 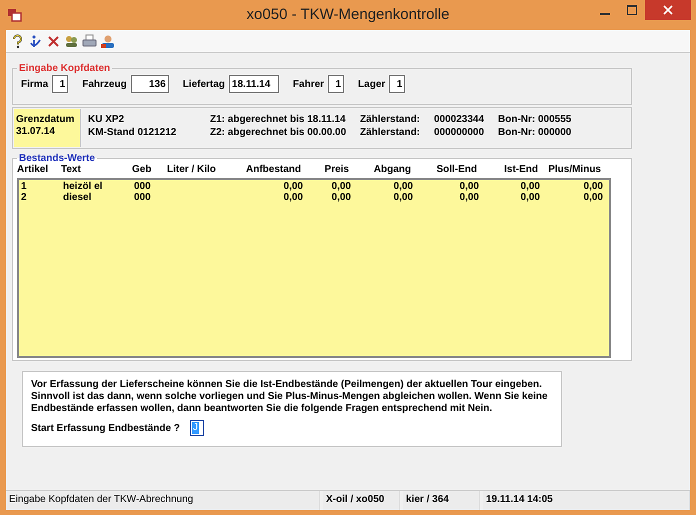 What do you see at coordinates (520, 169) in the screenshot?
I see `column-header: Ist-End` at bounding box center [520, 169].